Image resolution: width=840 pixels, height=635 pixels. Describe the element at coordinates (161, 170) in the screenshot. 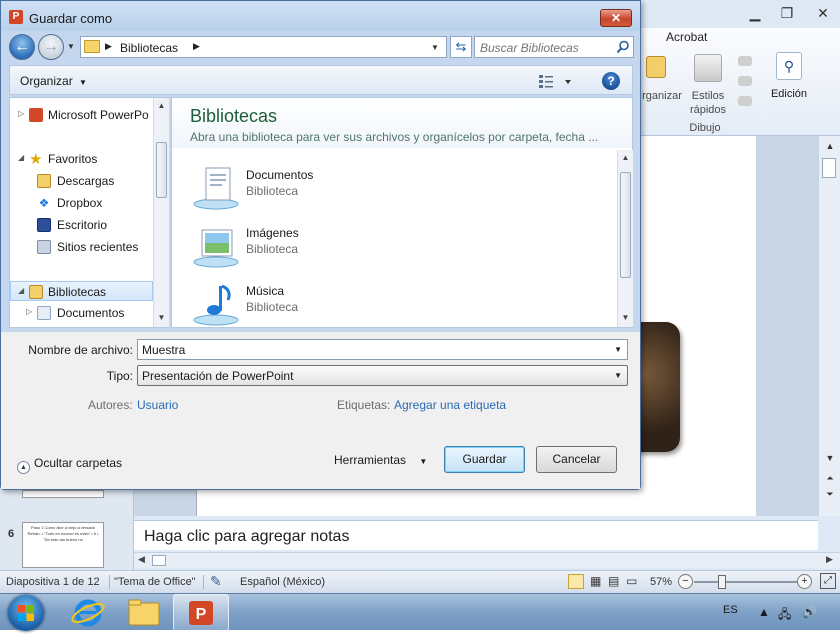

I see `navigation-scroll-thumb` at that location.